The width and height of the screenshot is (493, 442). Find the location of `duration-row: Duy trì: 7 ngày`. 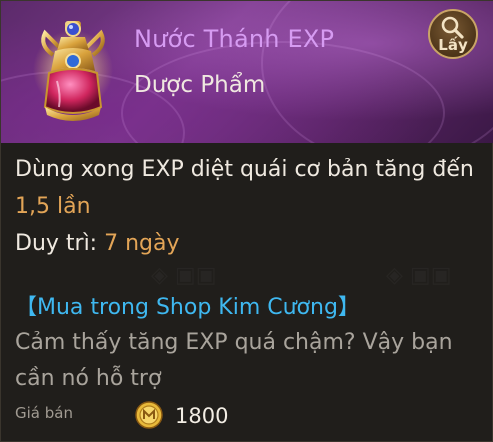

duration-row: Duy trì: 7 ngày is located at coordinates (249, 243).